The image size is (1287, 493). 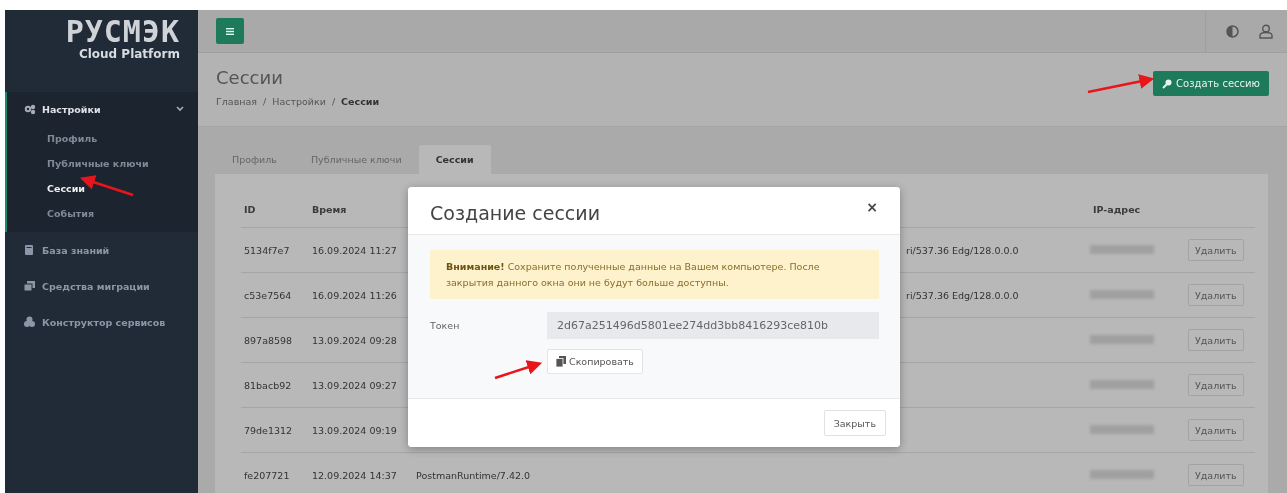 What do you see at coordinates (354, 475) in the screenshot?
I see `table-cell: 12.09.2024 14:37` at bounding box center [354, 475].